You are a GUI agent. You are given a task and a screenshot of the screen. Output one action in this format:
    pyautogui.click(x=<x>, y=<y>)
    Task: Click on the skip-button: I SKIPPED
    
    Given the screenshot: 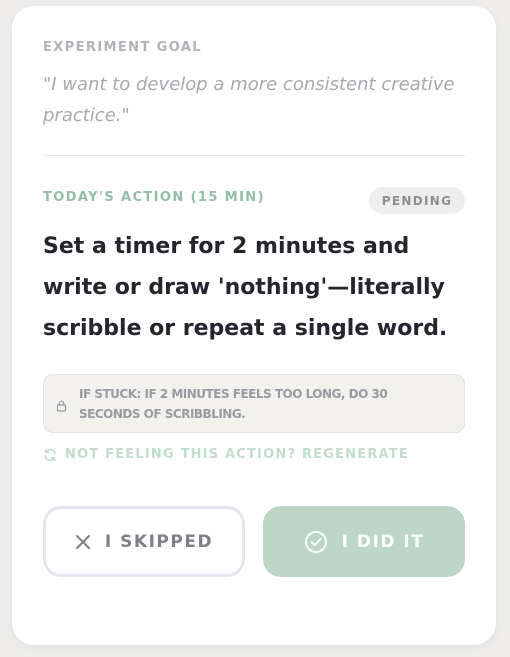 What is the action you would take?
    pyautogui.click(x=144, y=541)
    